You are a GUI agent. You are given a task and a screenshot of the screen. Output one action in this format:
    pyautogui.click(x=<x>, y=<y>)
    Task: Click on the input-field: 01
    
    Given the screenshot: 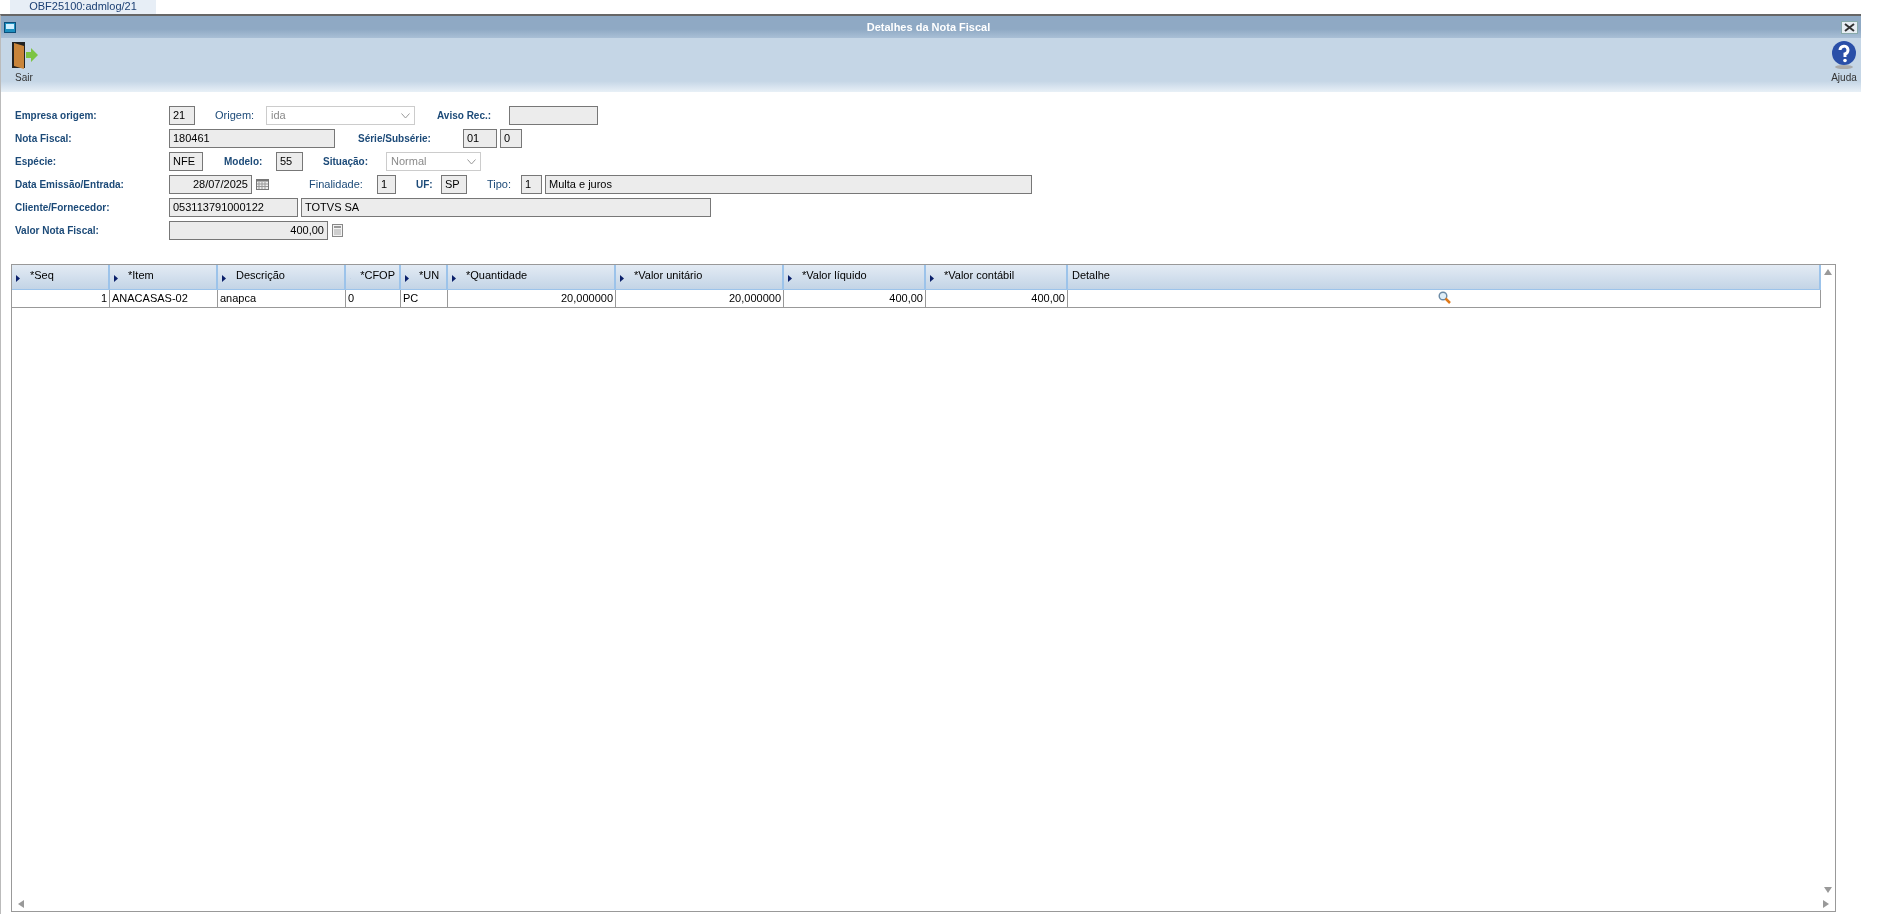 What is the action you would take?
    pyautogui.click(x=480, y=138)
    